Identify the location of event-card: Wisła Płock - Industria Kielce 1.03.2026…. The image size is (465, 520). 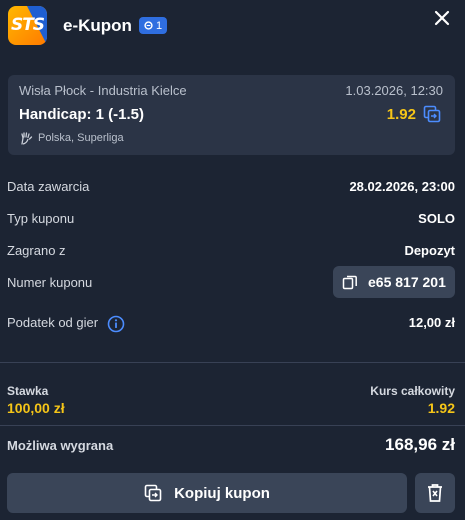
(231, 115).